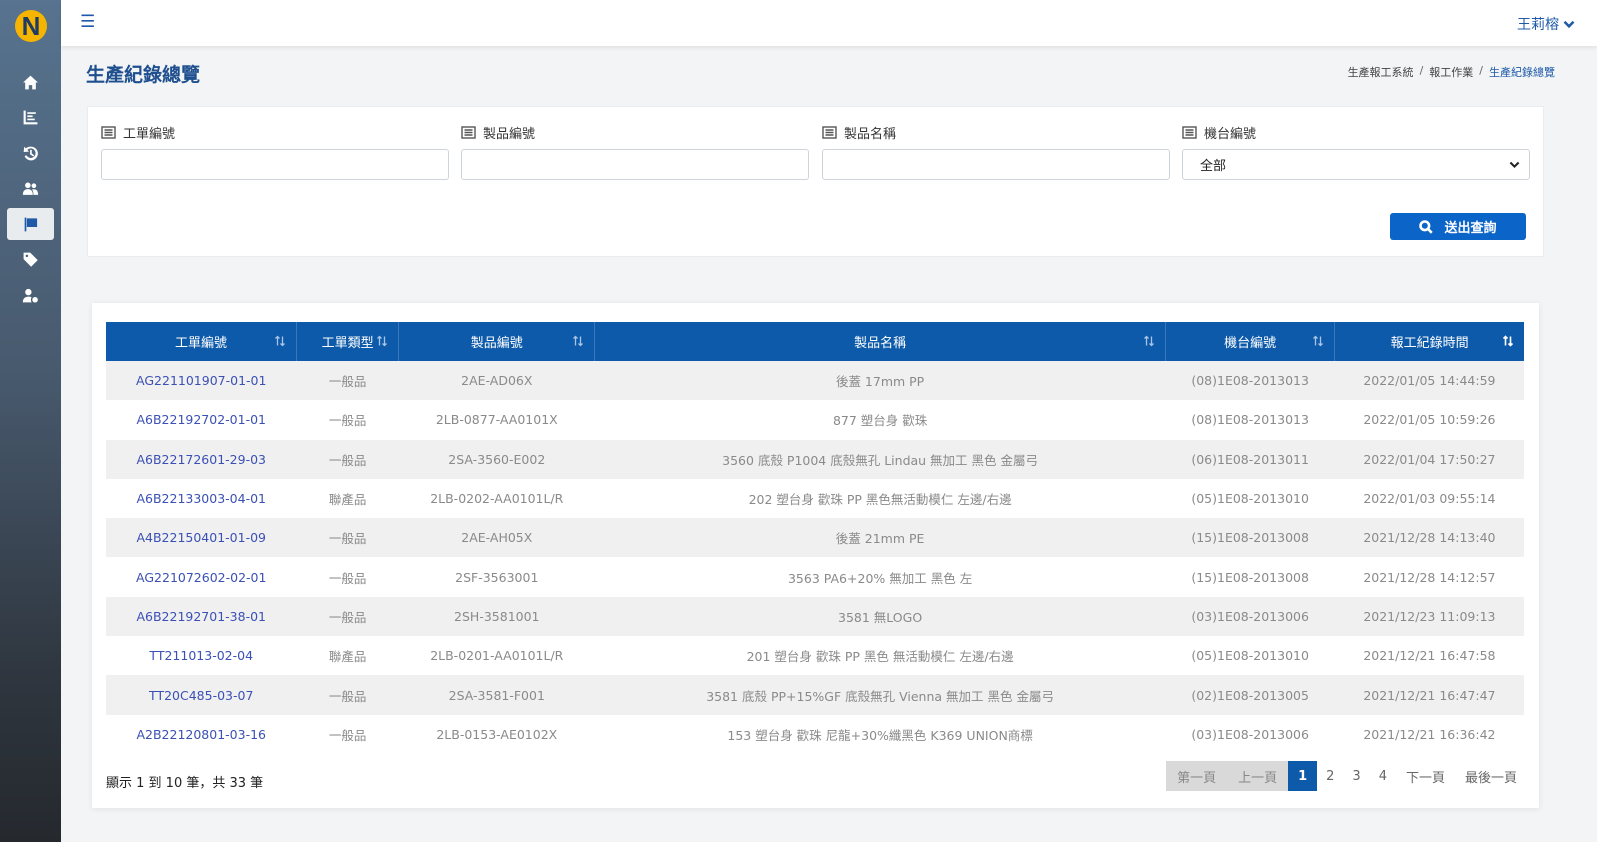 This screenshot has width=1597, height=842. I want to click on product-name-cell: 3581 底殼 PP+15%GF 底殼無孔 Vienna 無加工 黑色 金屬弓, so click(880, 695).